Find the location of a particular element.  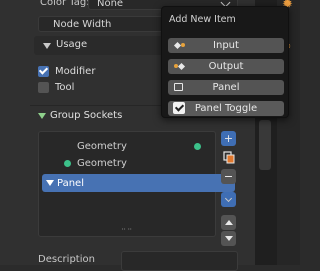

move-up-button is located at coordinates (228, 222).